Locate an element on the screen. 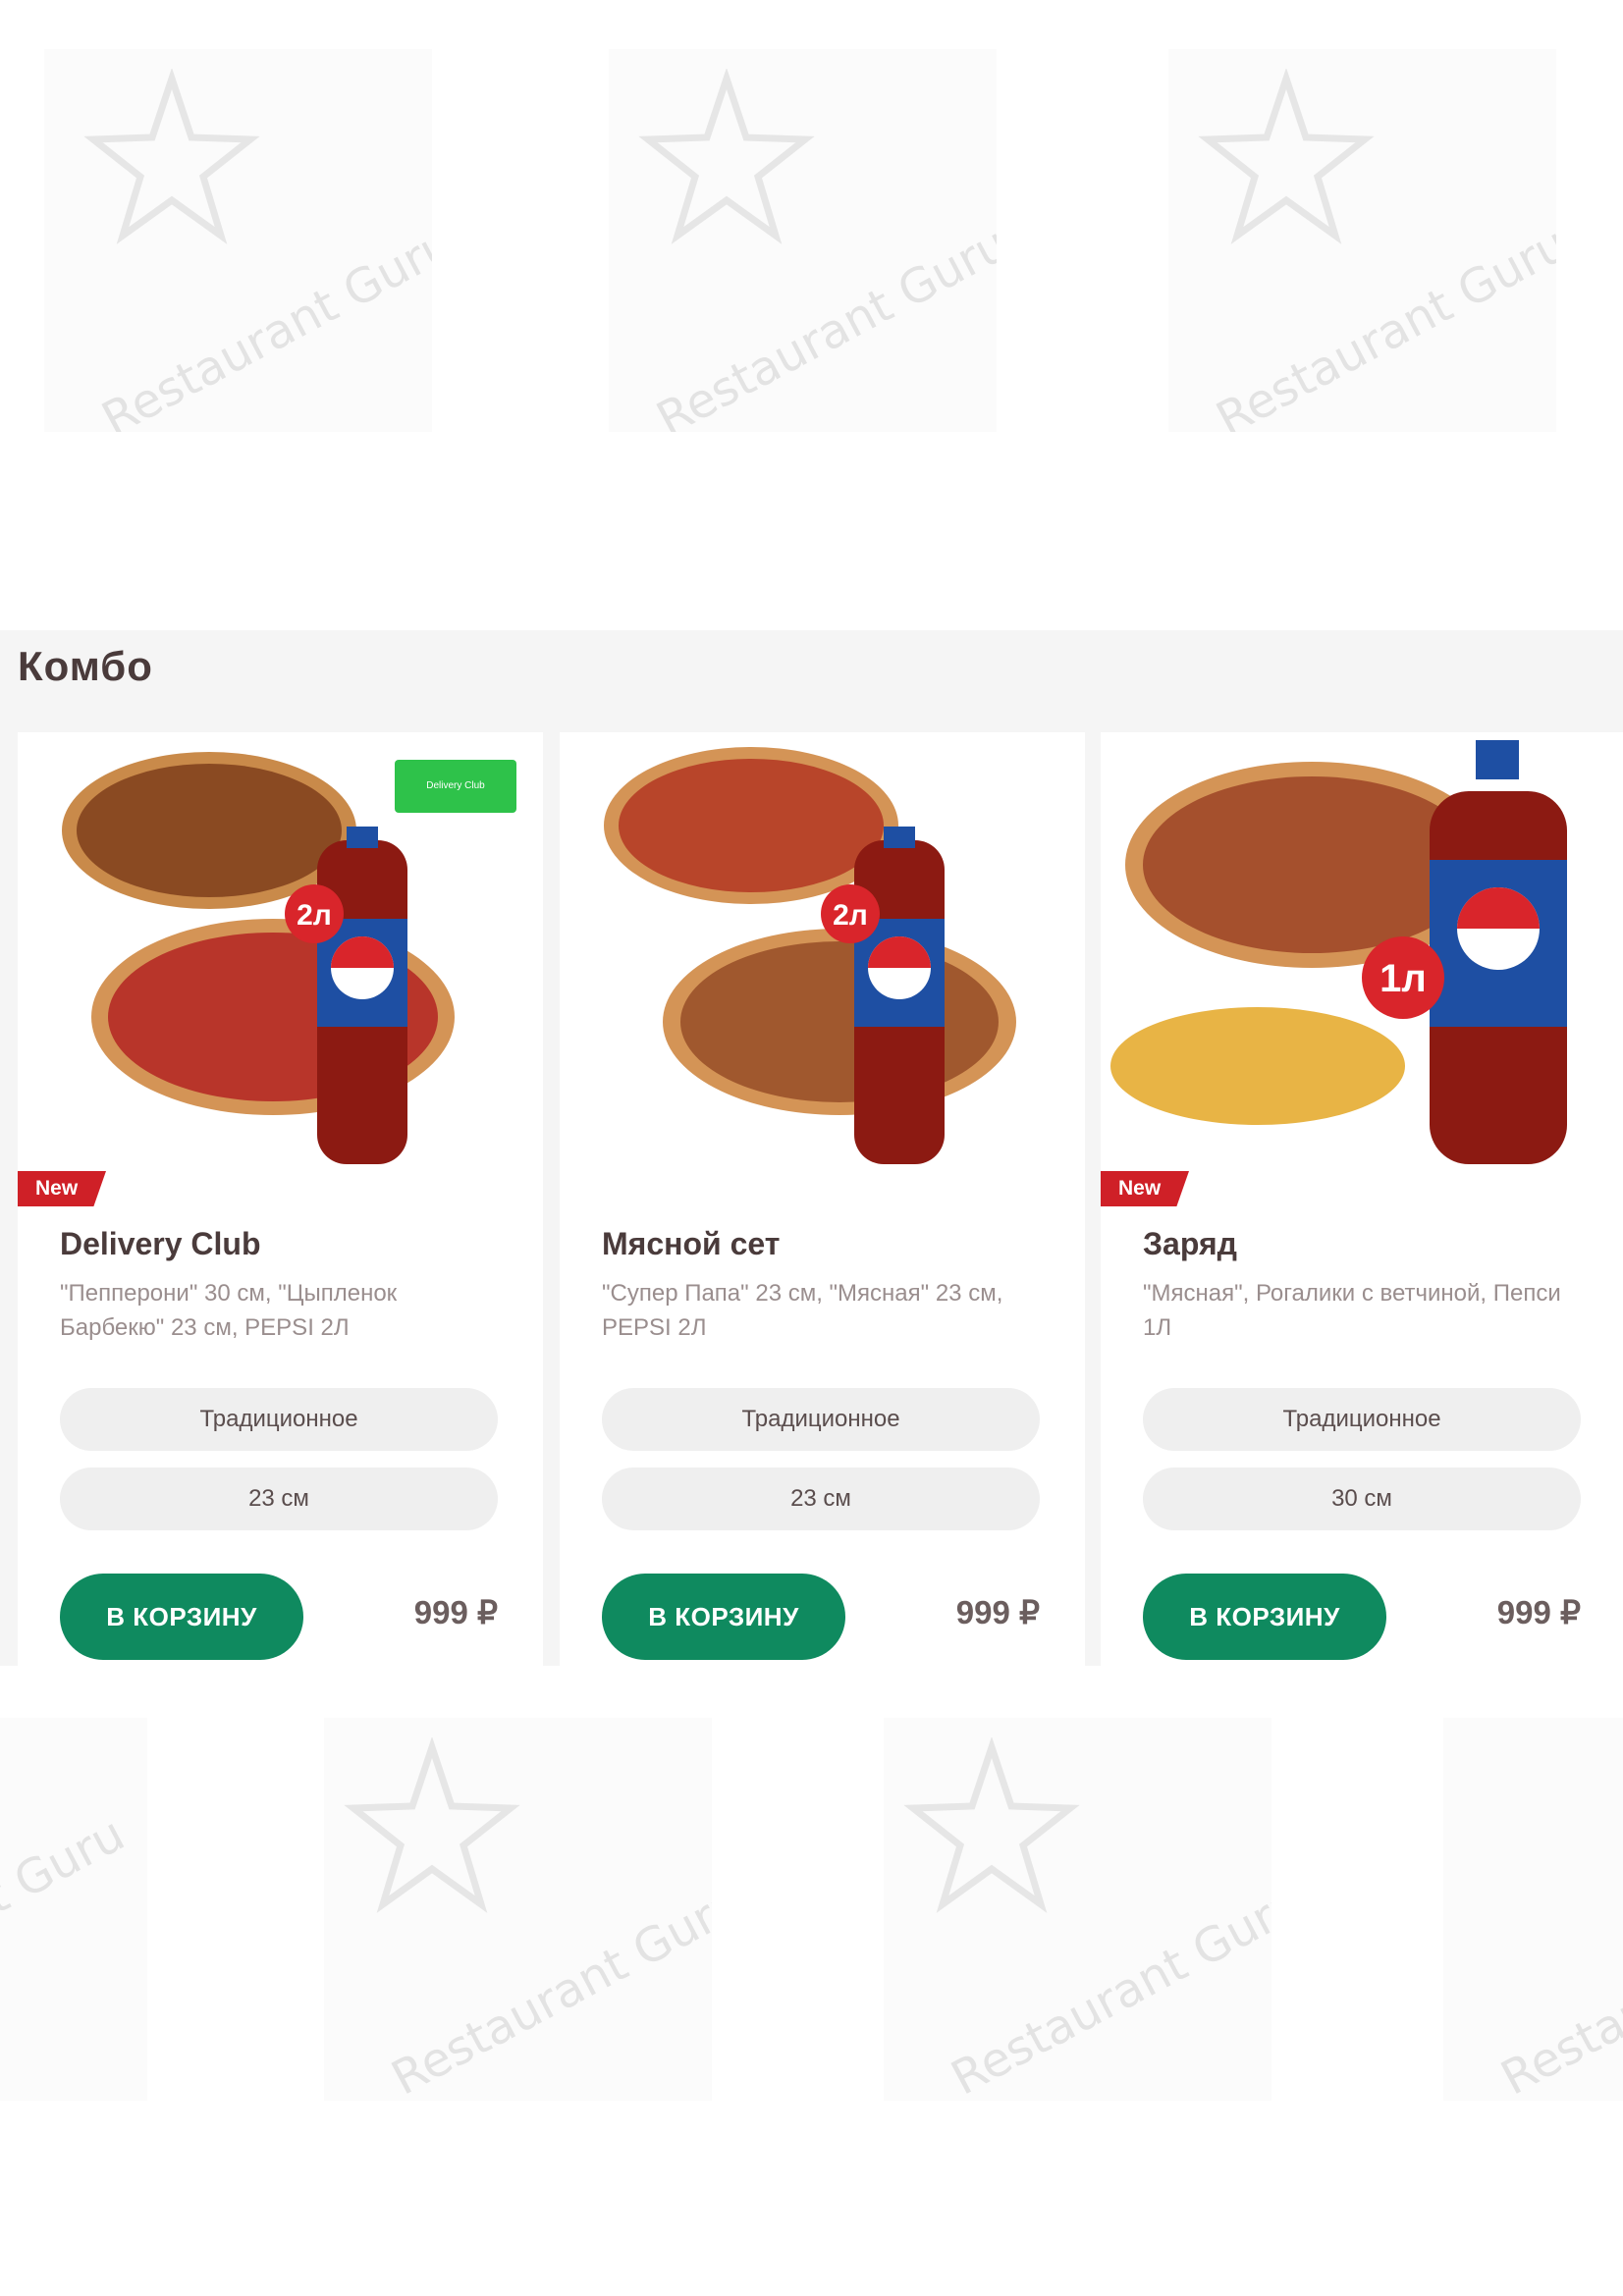 The width and height of the screenshot is (1623, 2296). image-placeholder-1: Restaurant Guru is located at coordinates (238, 241).